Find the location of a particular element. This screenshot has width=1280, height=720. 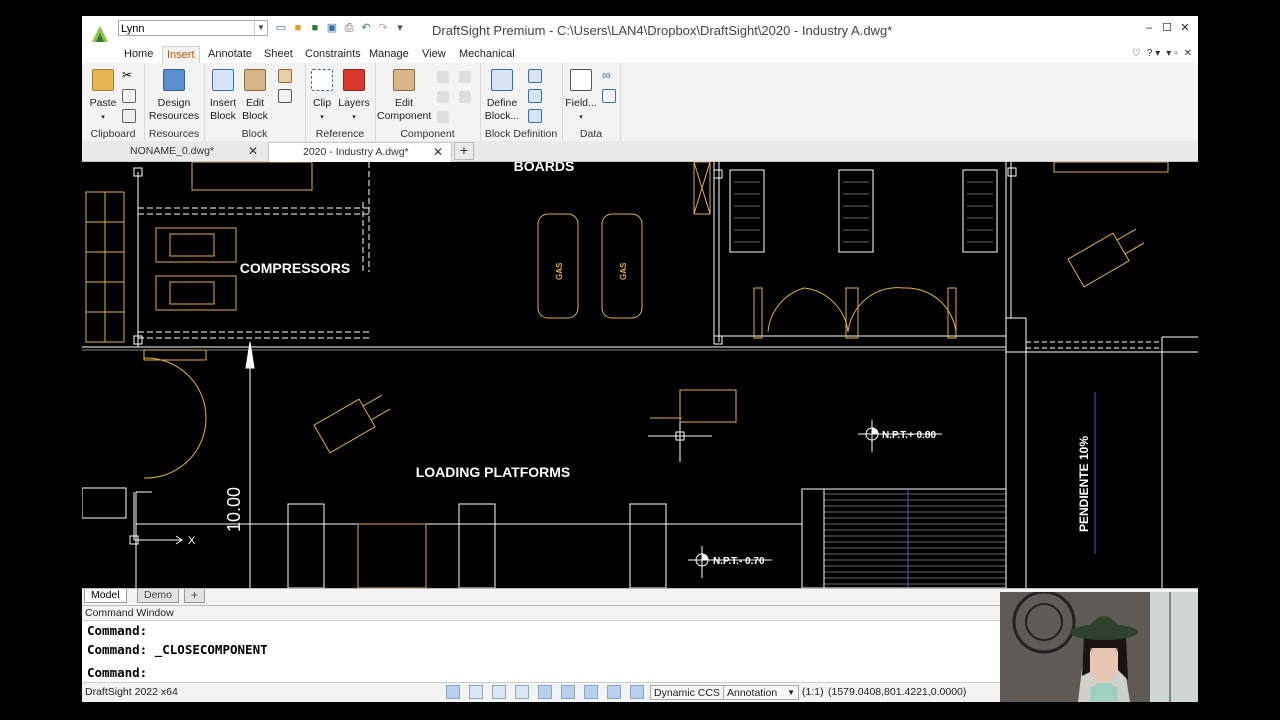

layers-button: Layers ▾ is located at coordinates (354, 96).